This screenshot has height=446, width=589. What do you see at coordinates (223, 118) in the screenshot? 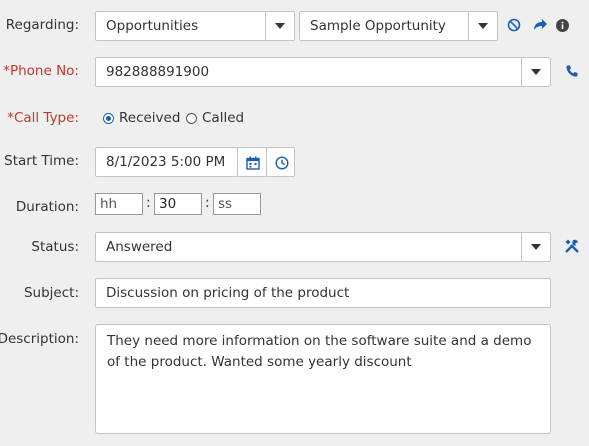
I see `radio-called-label: Called` at bounding box center [223, 118].